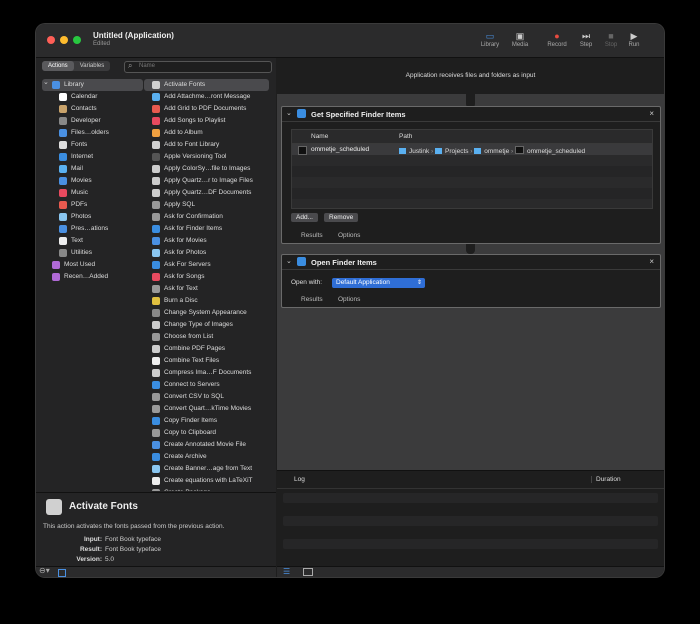  Describe the element at coordinates (206, 445) in the screenshot. I see `action-item: Create Annotated Movie File` at that location.